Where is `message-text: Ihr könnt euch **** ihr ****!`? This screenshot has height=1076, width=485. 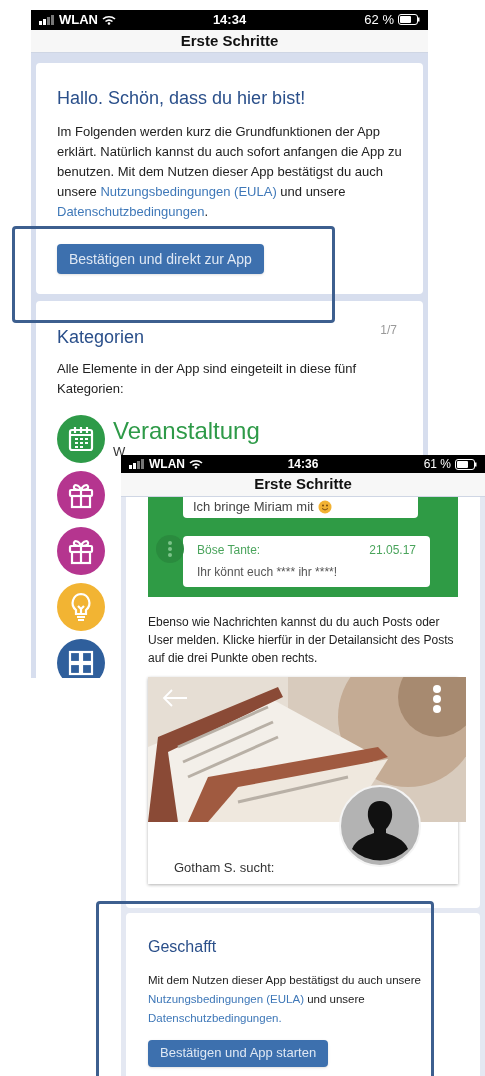
message-text: Ihr könnt euch **** ihr ****! is located at coordinates (268, 573).